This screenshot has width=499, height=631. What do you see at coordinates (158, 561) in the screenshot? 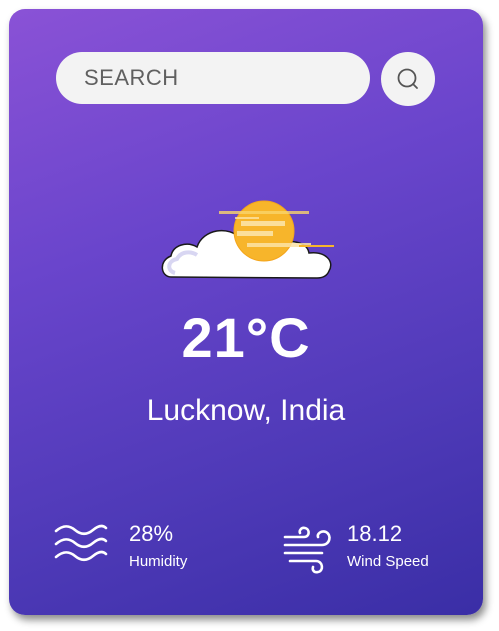
I see `humidity-label: Humidity` at bounding box center [158, 561].